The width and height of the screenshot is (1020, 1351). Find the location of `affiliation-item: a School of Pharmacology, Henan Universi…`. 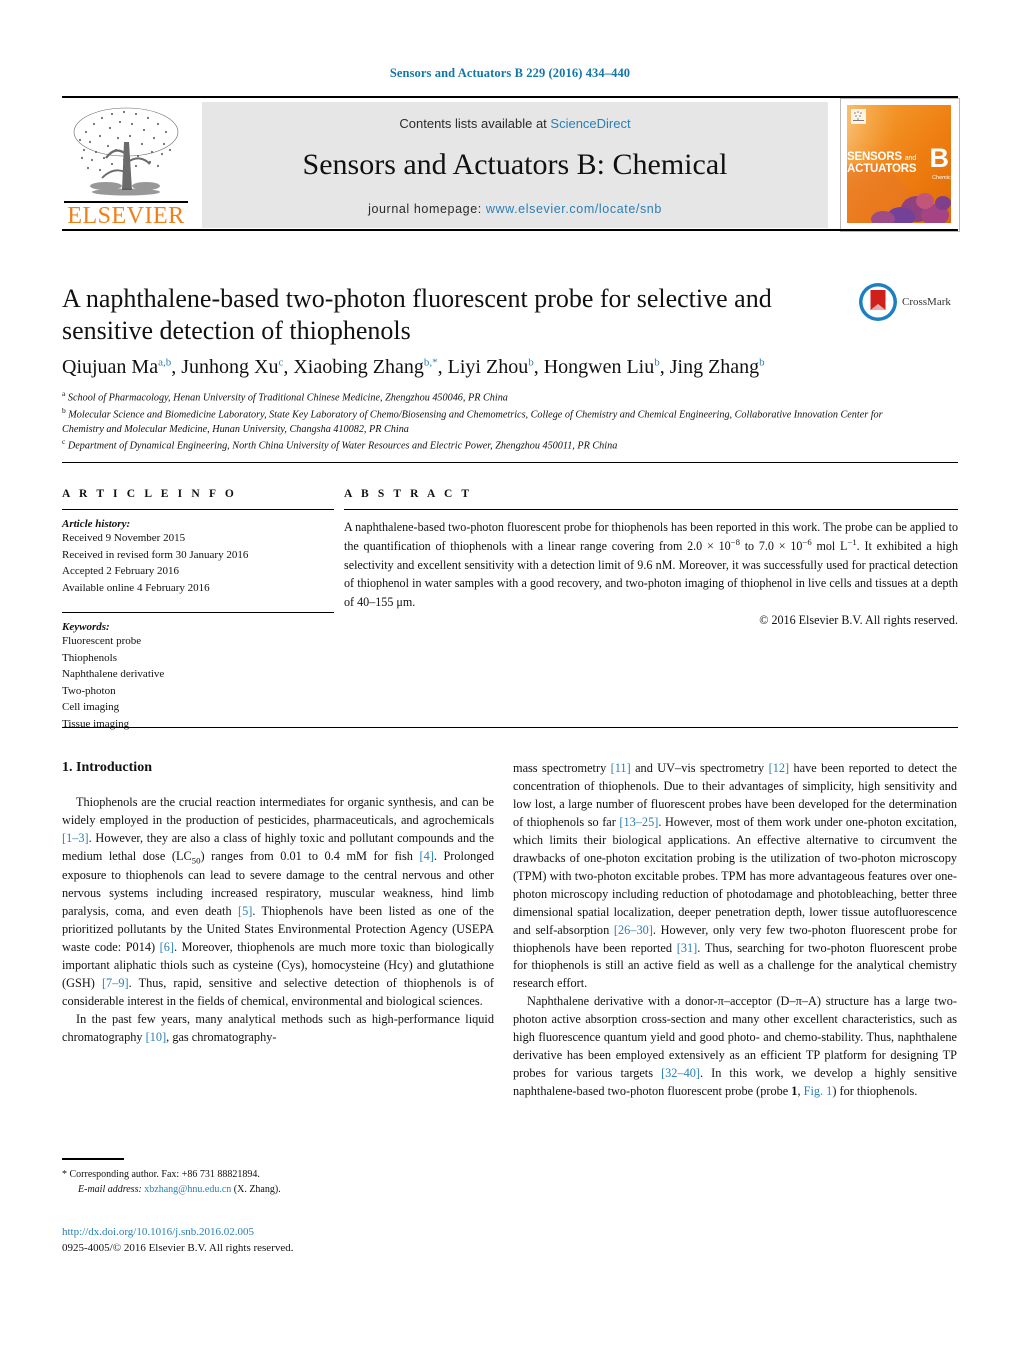

affiliation-item: a School of Pharmacology, Henan Universi… is located at coordinates (477, 397).